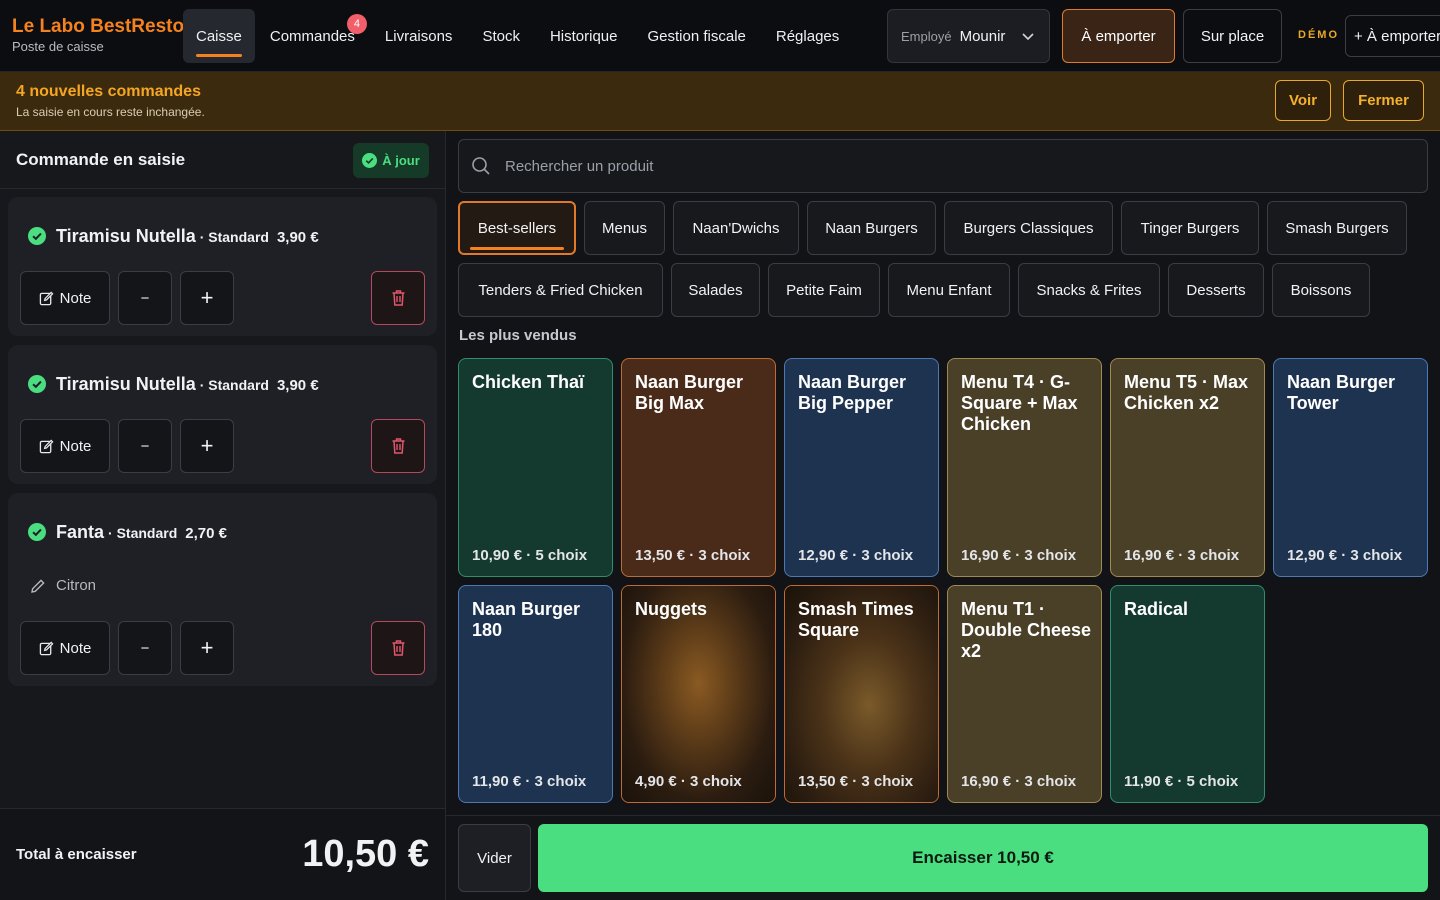  I want to click on brand-name: Le Labo BestResto, so click(98, 26).